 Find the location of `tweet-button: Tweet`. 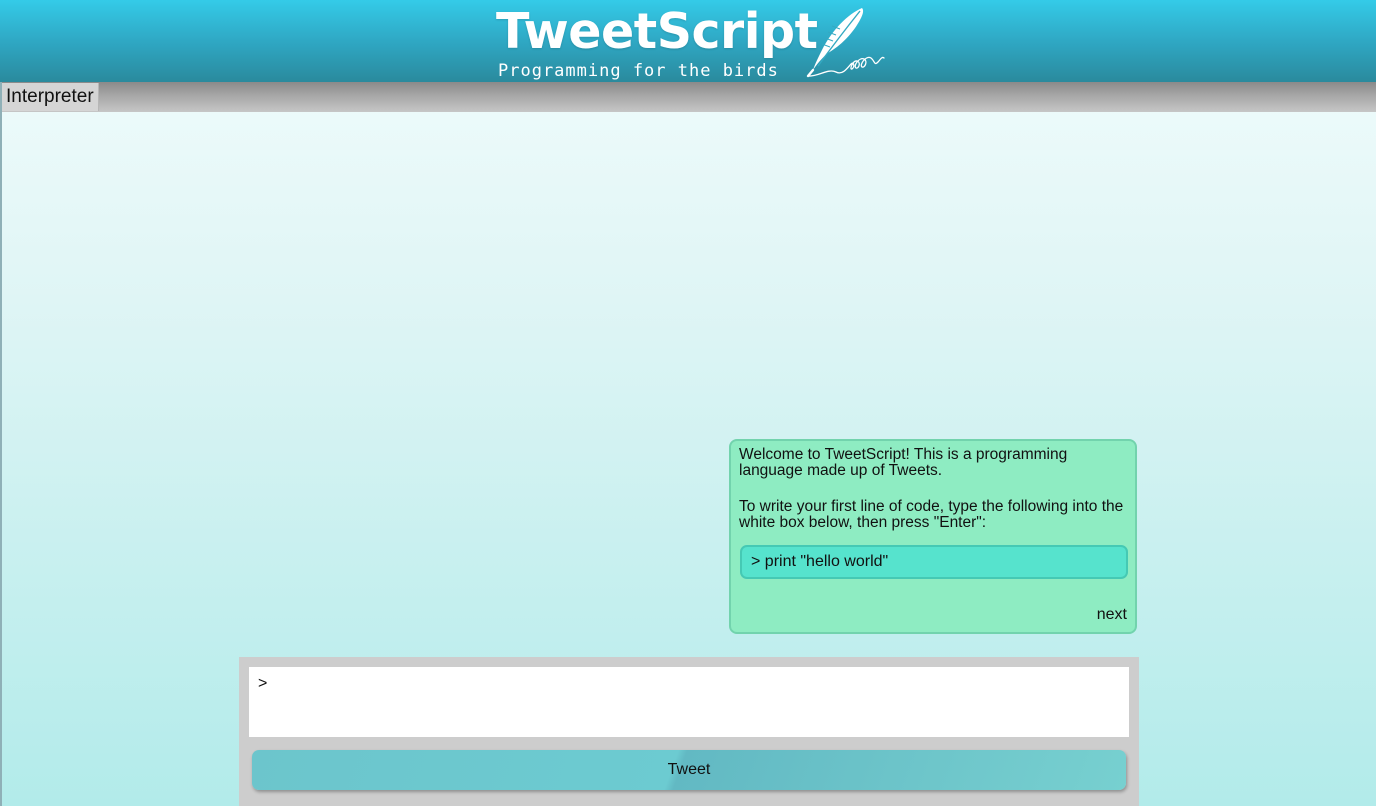

tweet-button: Tweet is located at coordinates (689, 770).